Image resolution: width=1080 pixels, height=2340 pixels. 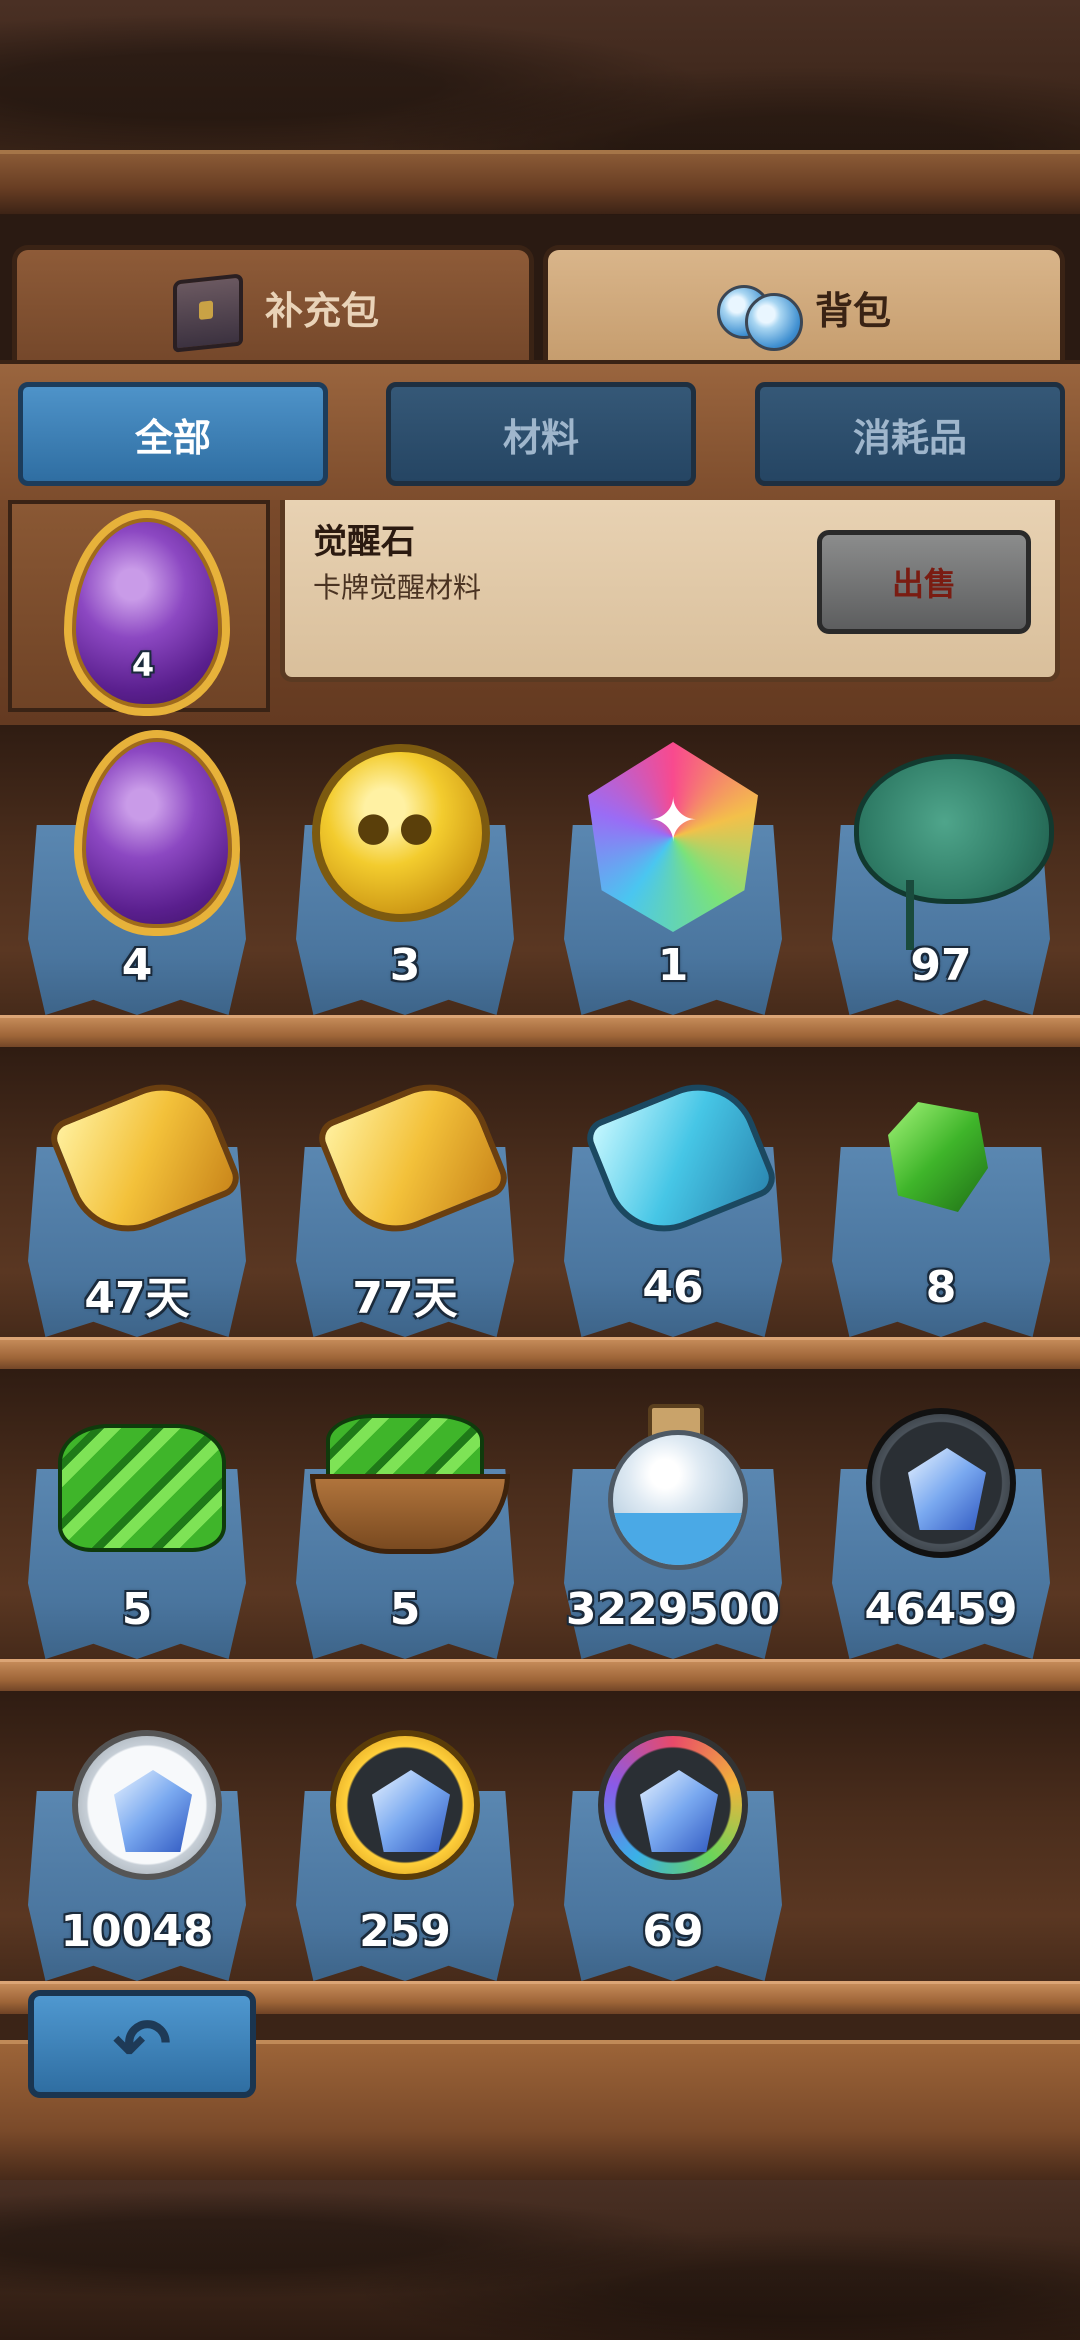 What do you see at coordinates (137, 1217) in the screenshot?
I see `inventory-slot: 47天` at bounding box center [137, 1217].